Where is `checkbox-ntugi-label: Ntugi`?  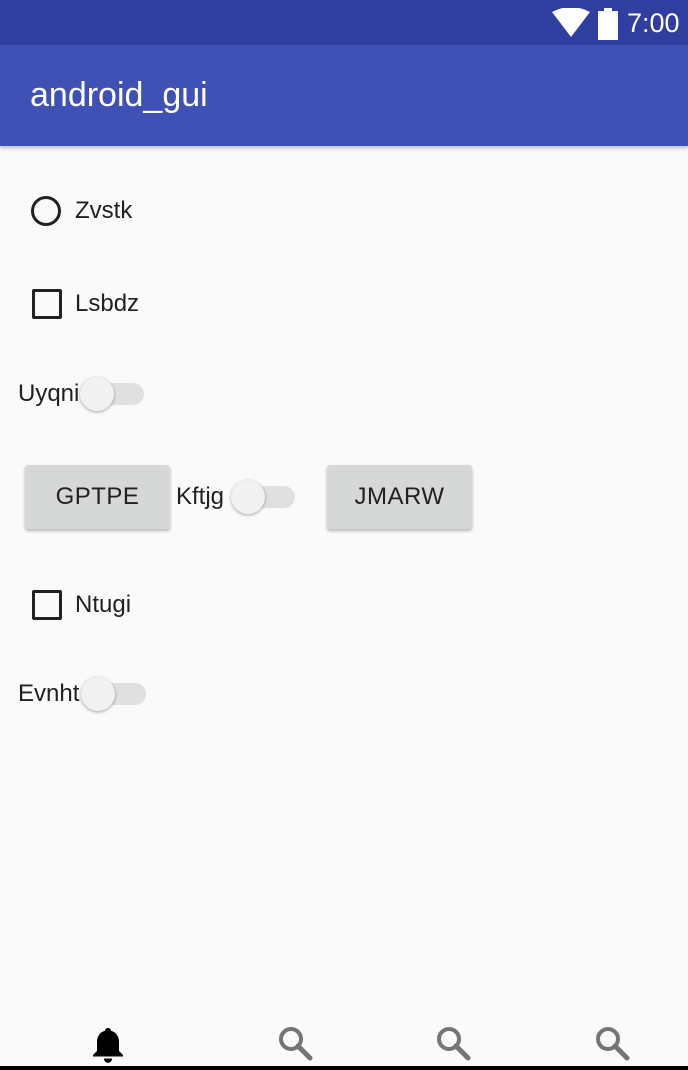 checkbox-ntugi-label: Ntugi is located at coordinates (103, 604).